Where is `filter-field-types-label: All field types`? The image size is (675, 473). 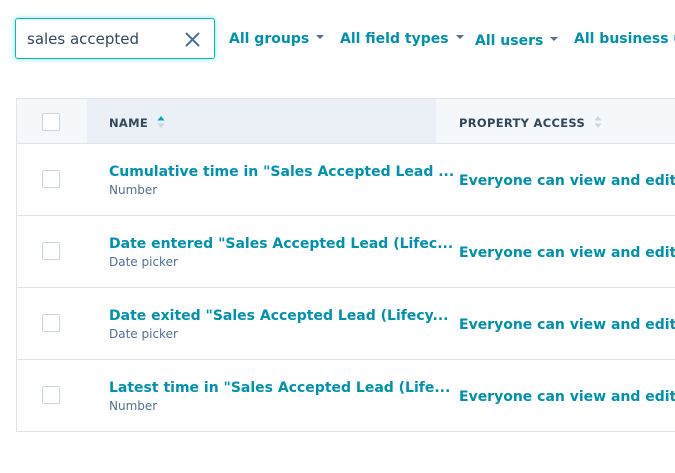
filter-field-types-label: All field types is located at coordinates (394, 39).